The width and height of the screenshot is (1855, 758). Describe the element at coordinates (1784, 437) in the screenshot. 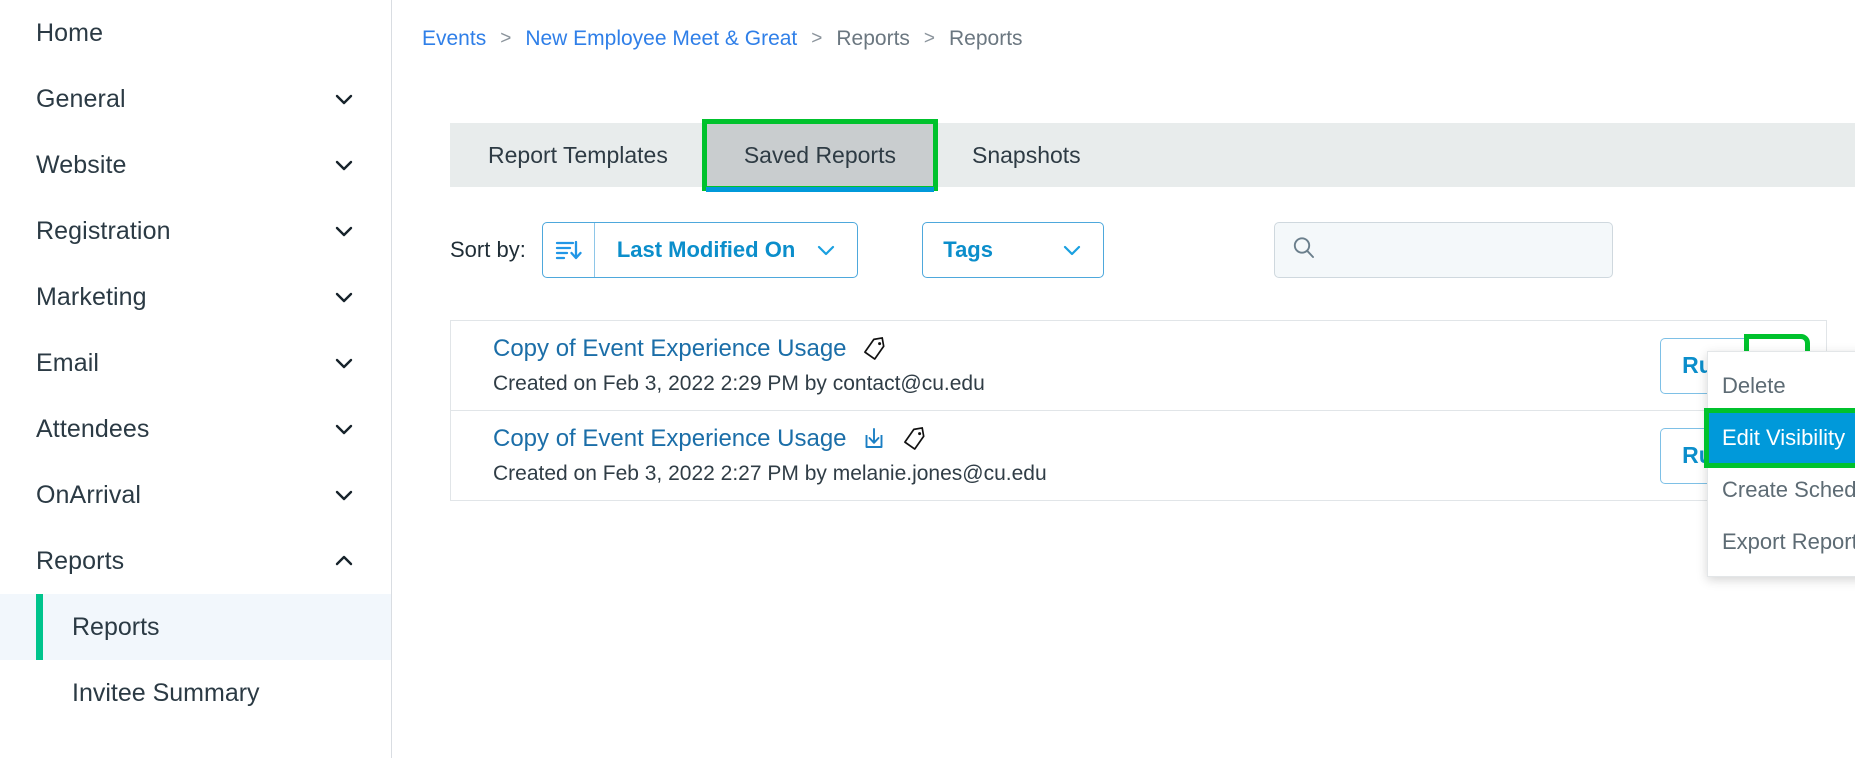

I see `menu-item-label: Edit Visibility` at that location.